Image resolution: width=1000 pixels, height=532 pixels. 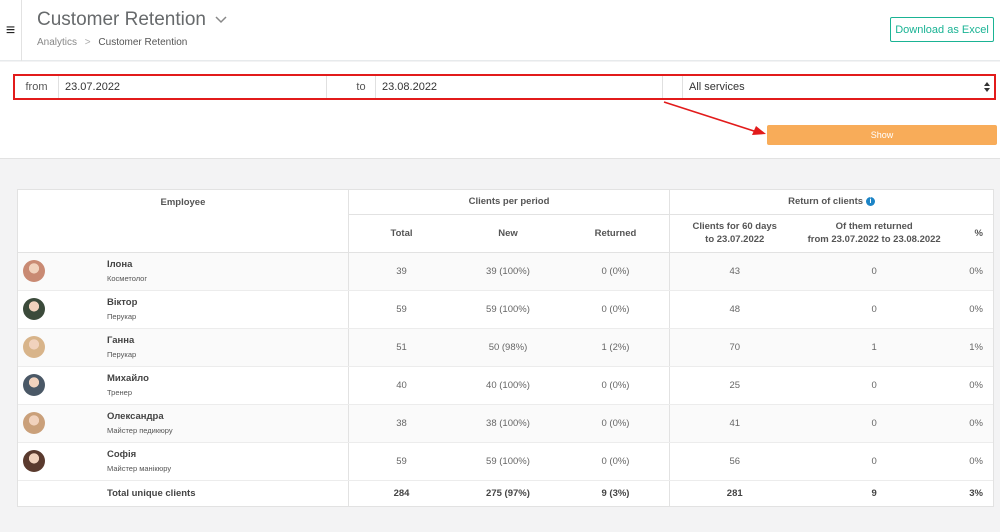 I want to click on header-clients-60-days: Clients for 60 days to 23.07.2022, so click(x=734, y=233).